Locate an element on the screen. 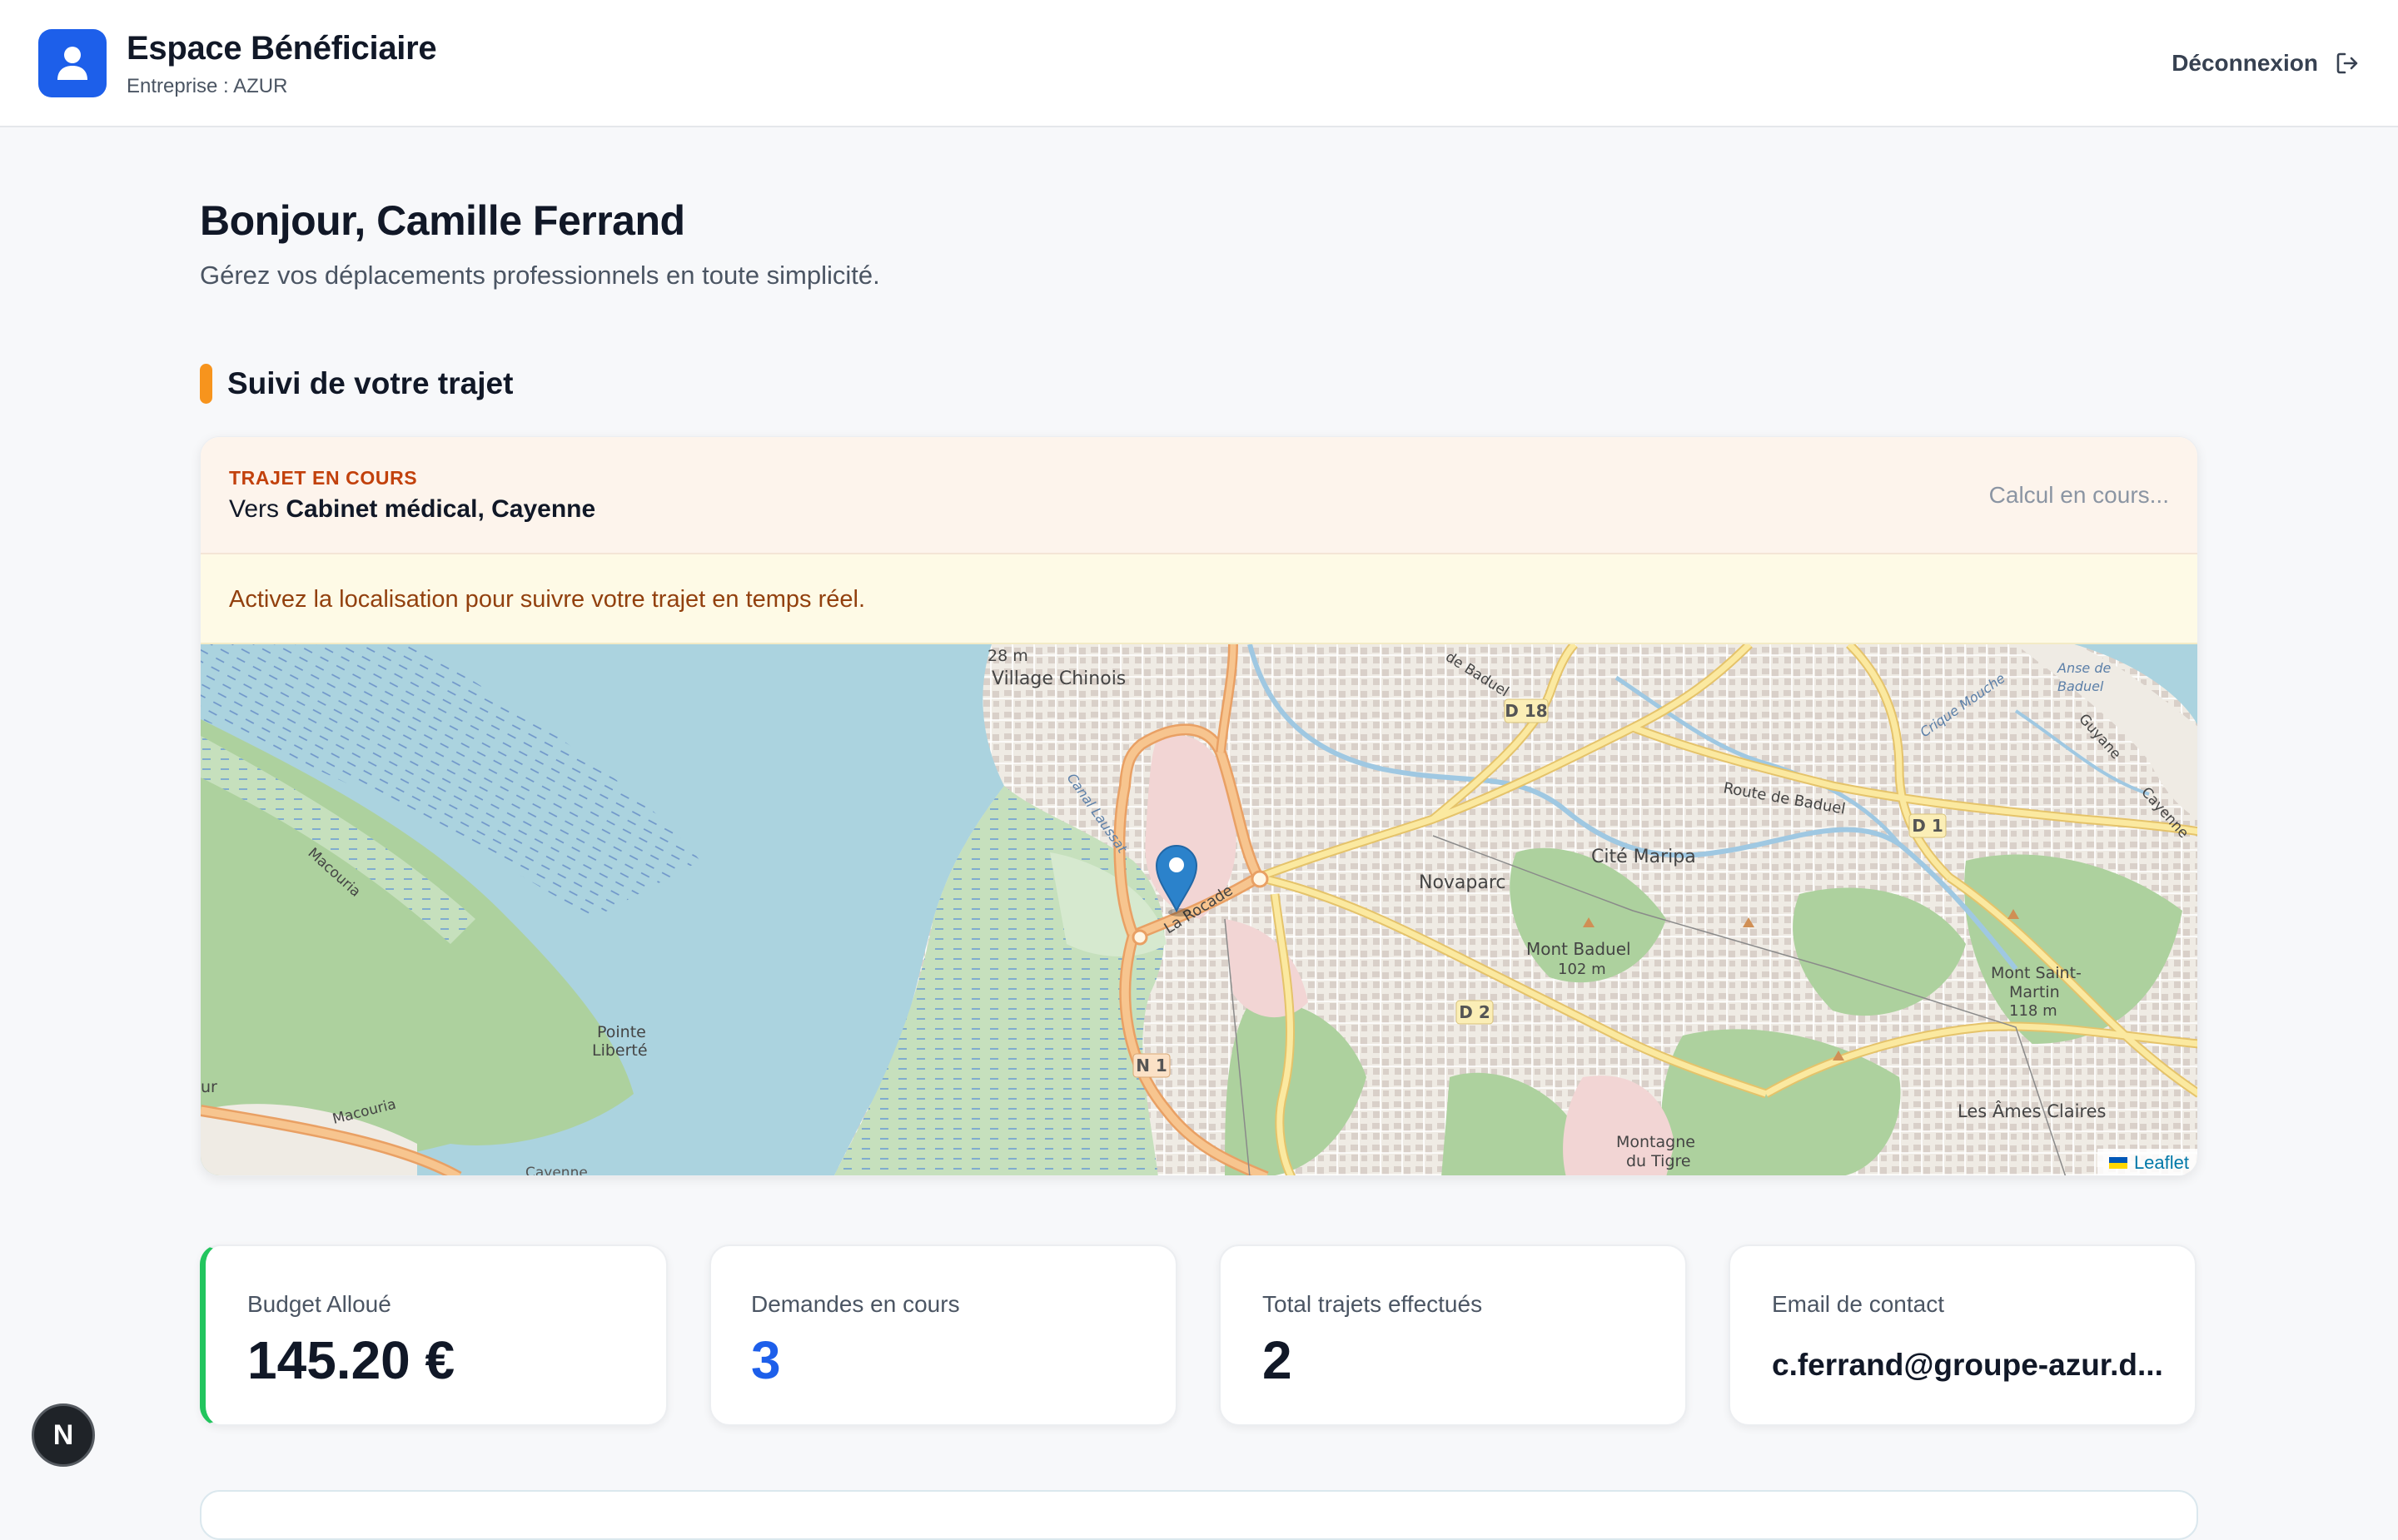 Image resolution: width=2398 pixels, height=1540 pixels. user-icon is located at coordinates (72, 63).